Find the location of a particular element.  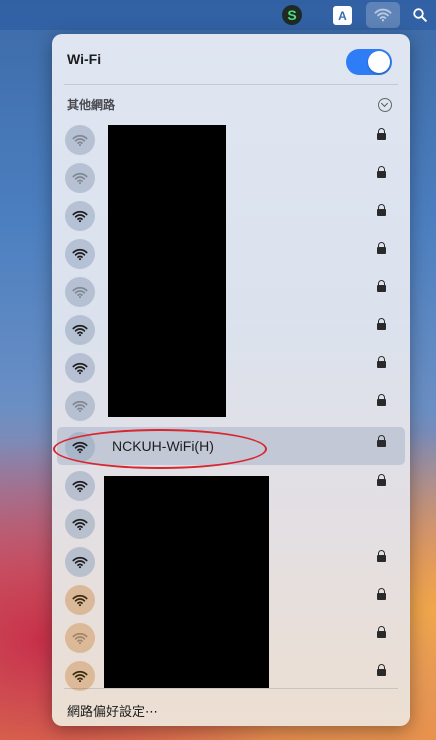

wifi-menu-icon is located at coordinates (383, 15).